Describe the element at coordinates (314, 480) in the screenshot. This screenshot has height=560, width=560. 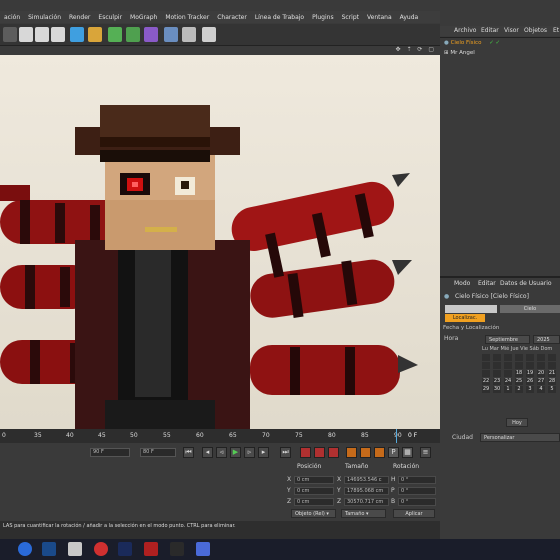
I see `pos-x-field: 0 cm` at that location.